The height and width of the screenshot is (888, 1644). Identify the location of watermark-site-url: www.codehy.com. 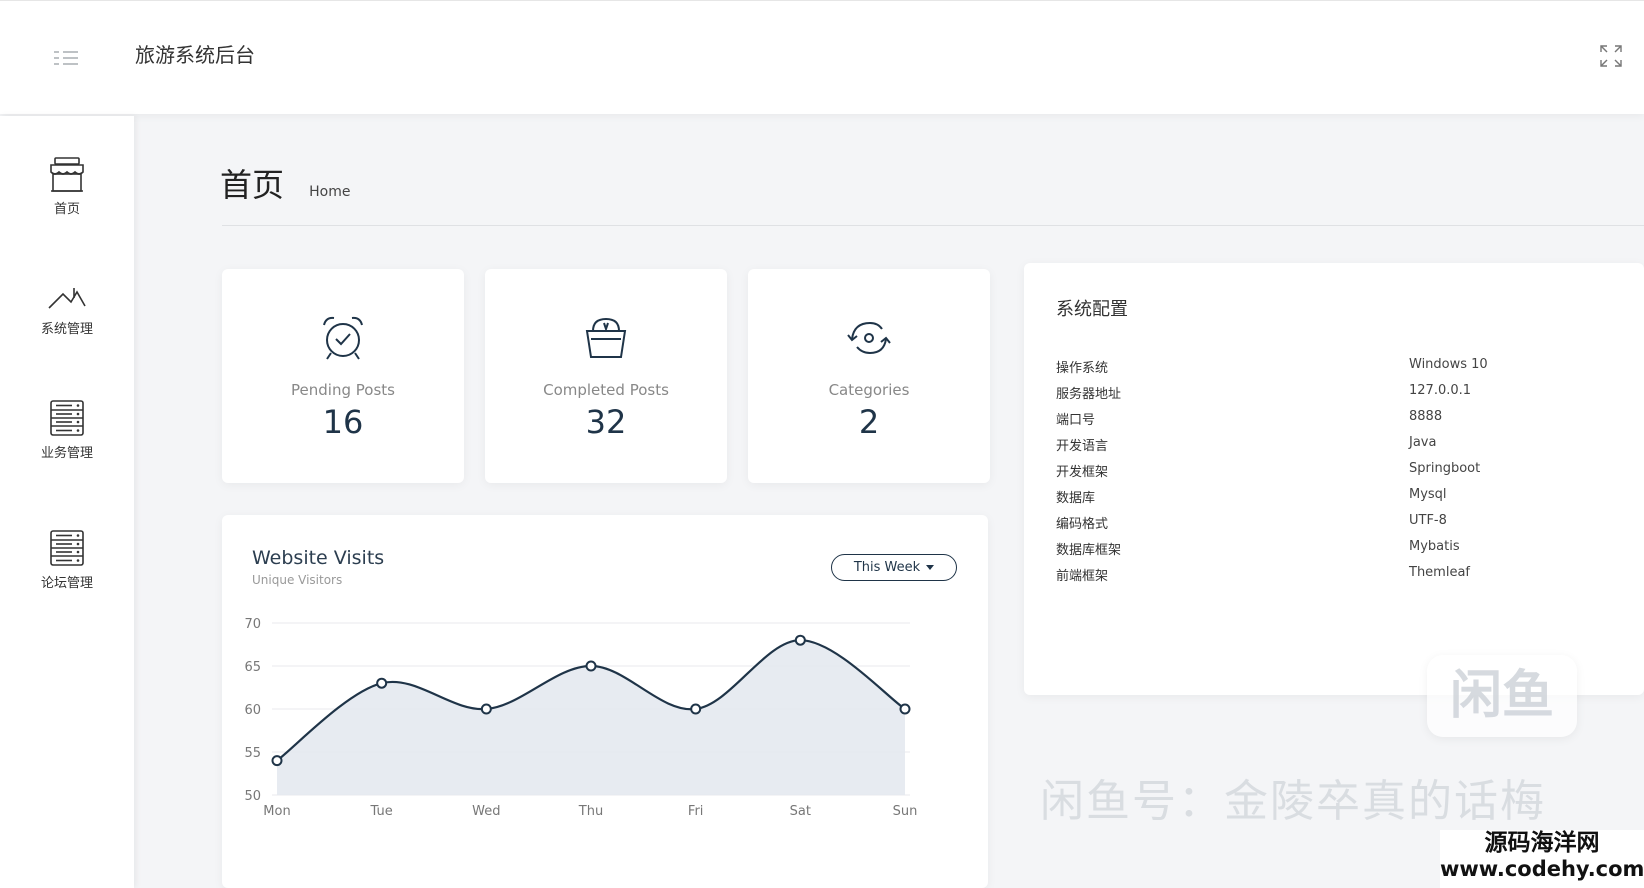
(1542, 869).